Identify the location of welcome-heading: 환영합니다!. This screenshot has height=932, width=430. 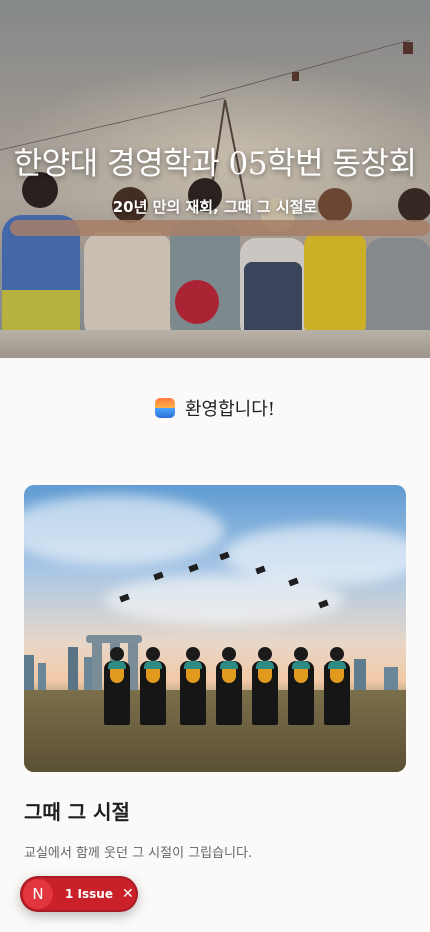
(230, 409).